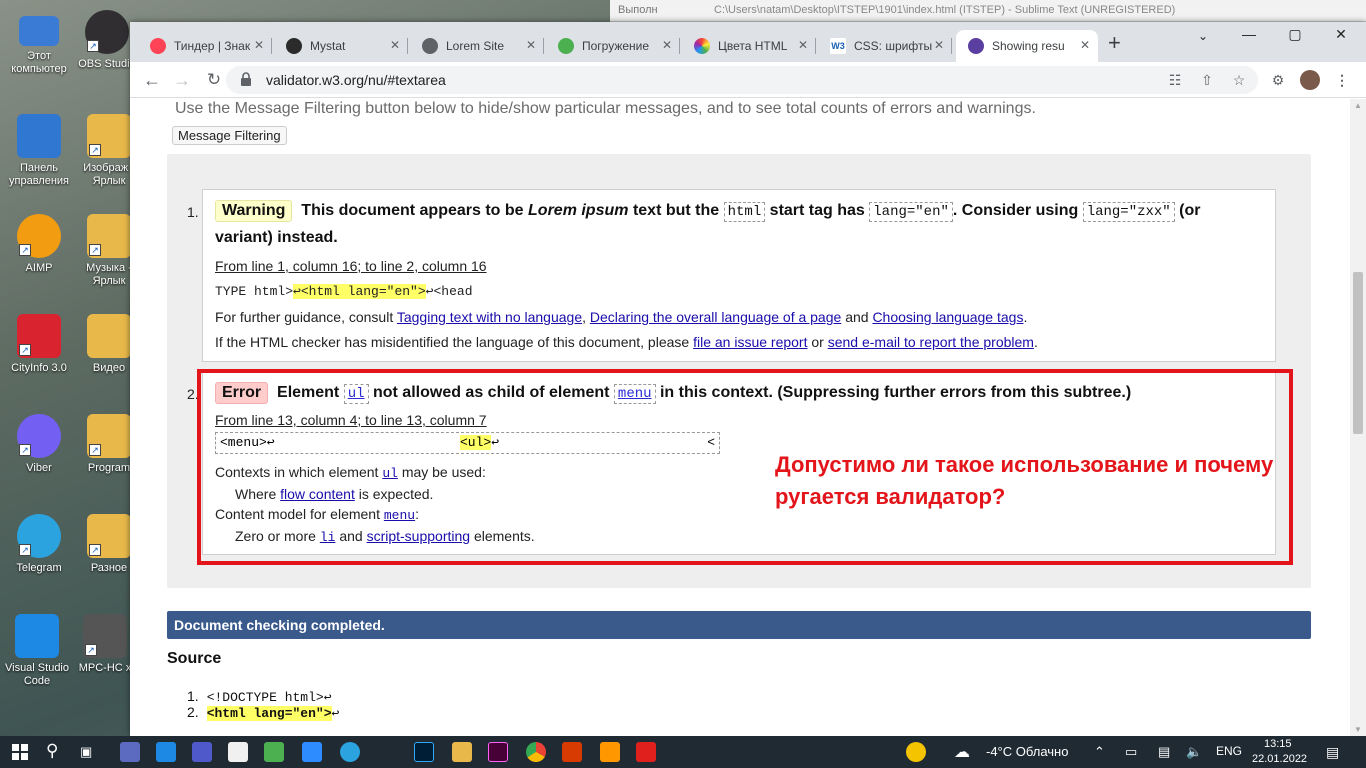 Image resolution: width=1366 pixels, height=768 pixels. I want to click on volume-icon: 🔈, so click(1194, 752).